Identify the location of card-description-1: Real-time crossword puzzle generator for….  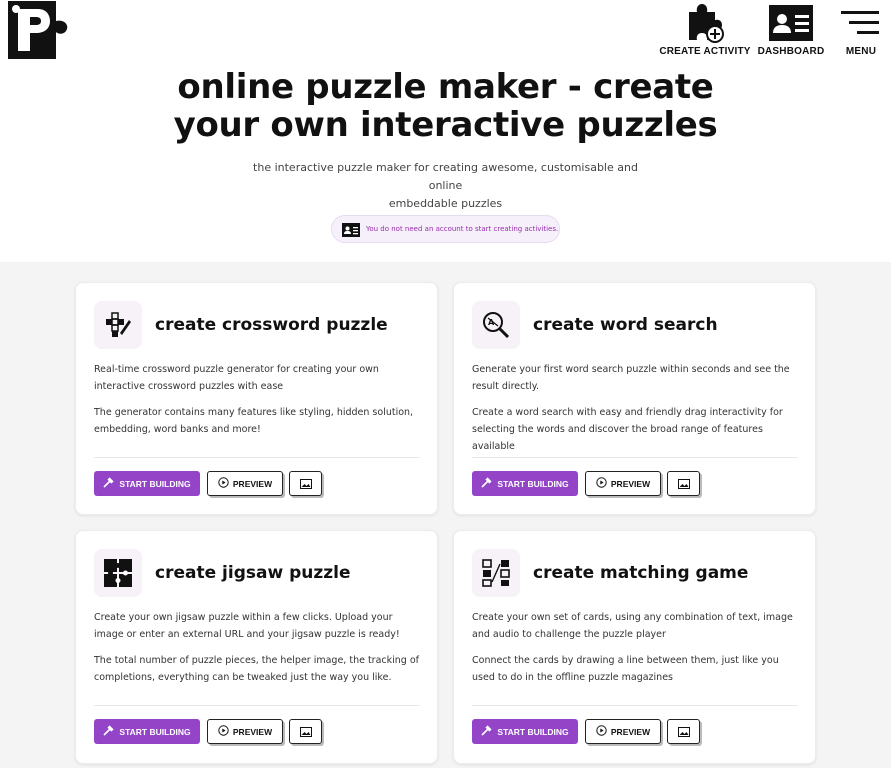
(236, 378).